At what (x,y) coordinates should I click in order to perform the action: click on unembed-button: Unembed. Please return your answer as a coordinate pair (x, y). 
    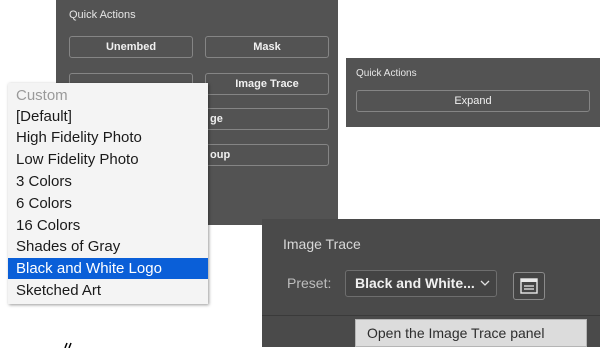
    Looking at the image, I should click on (131, 47).